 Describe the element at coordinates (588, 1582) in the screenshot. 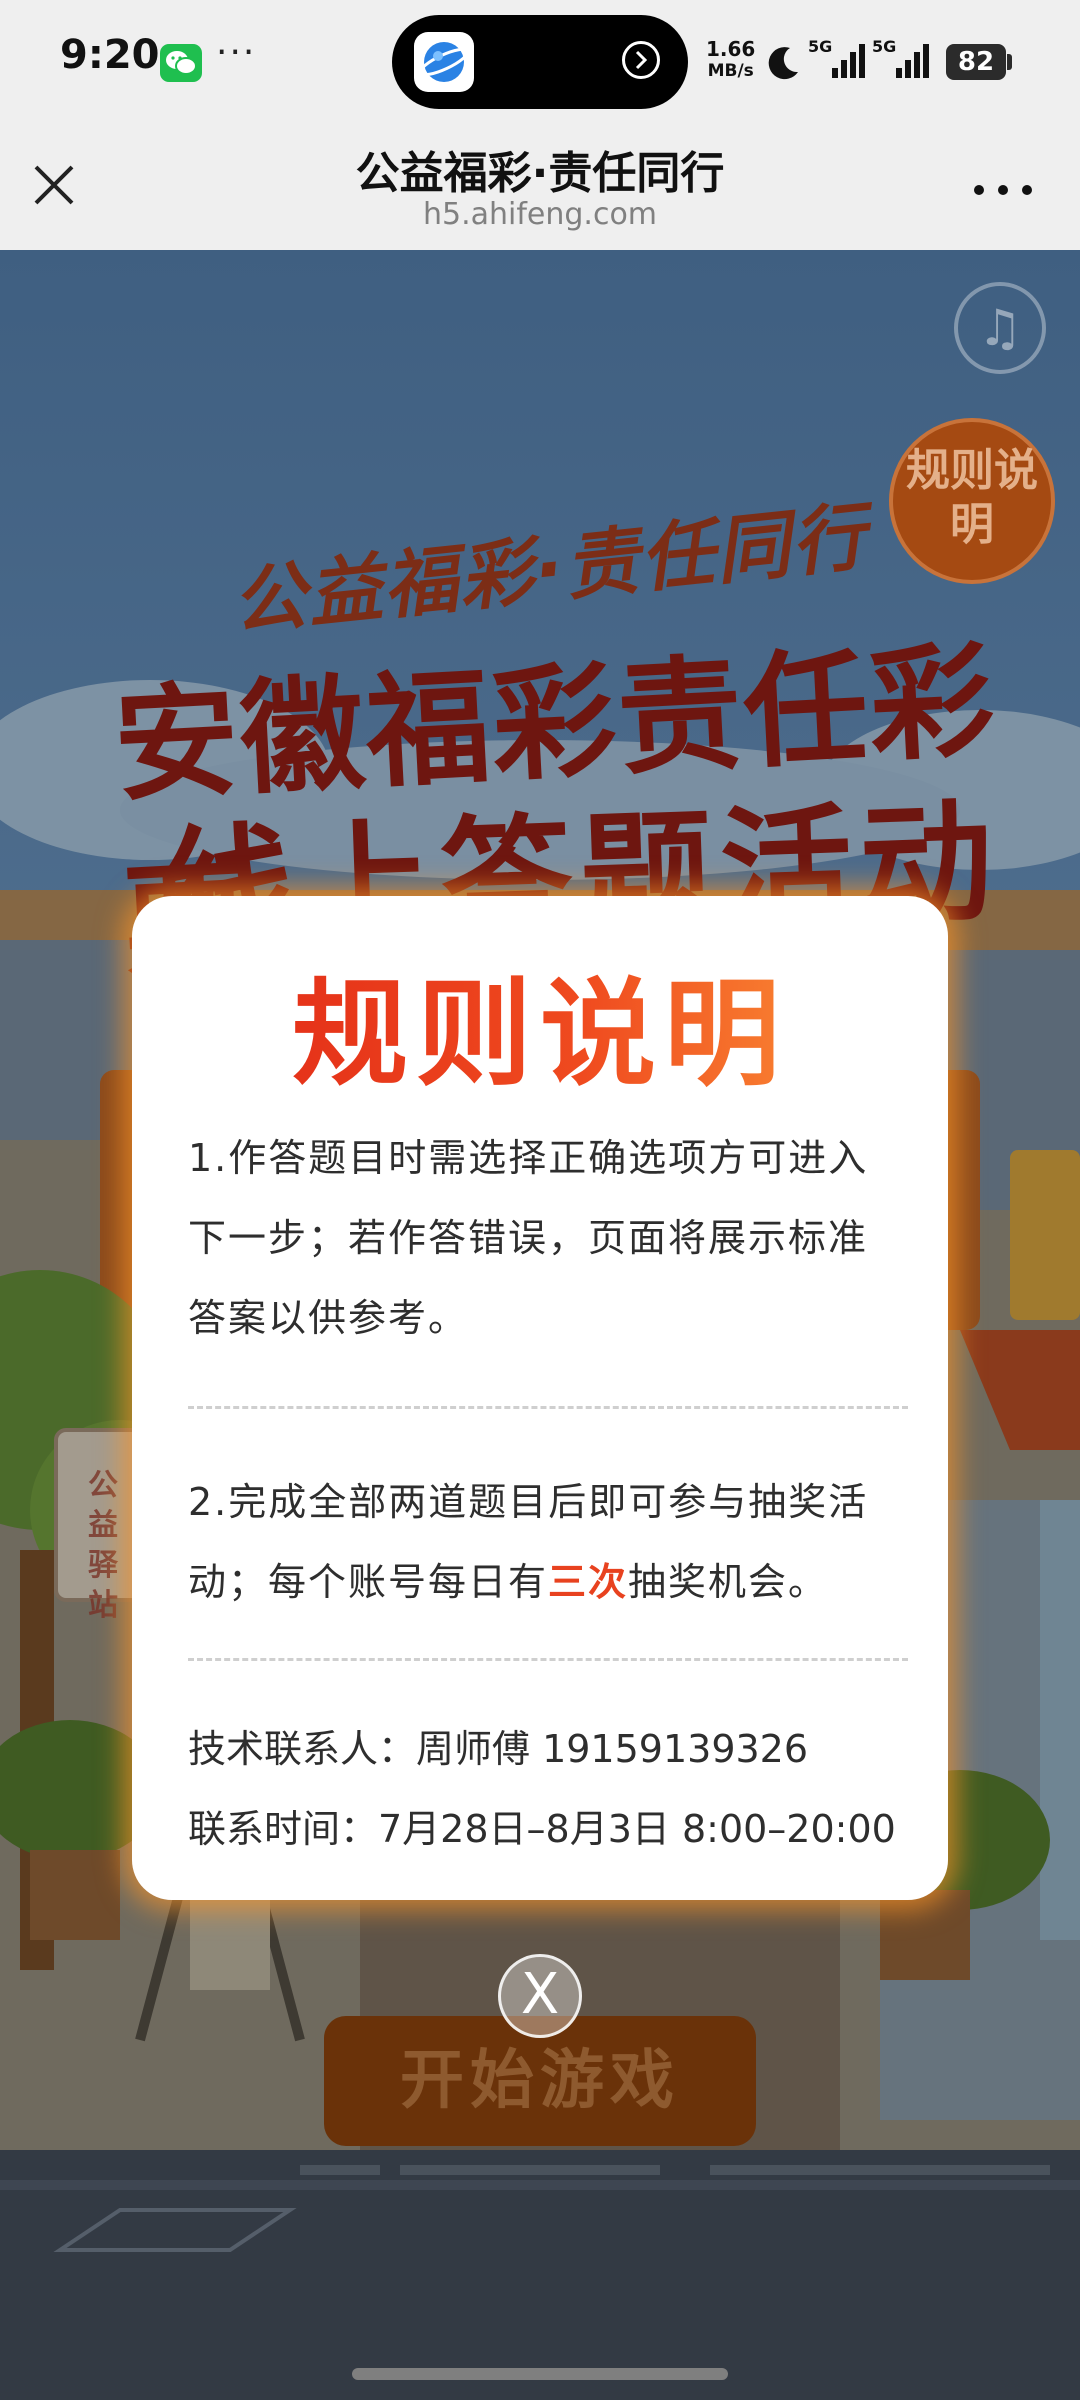

I see `rule-2-highlight: 三次` at that location.